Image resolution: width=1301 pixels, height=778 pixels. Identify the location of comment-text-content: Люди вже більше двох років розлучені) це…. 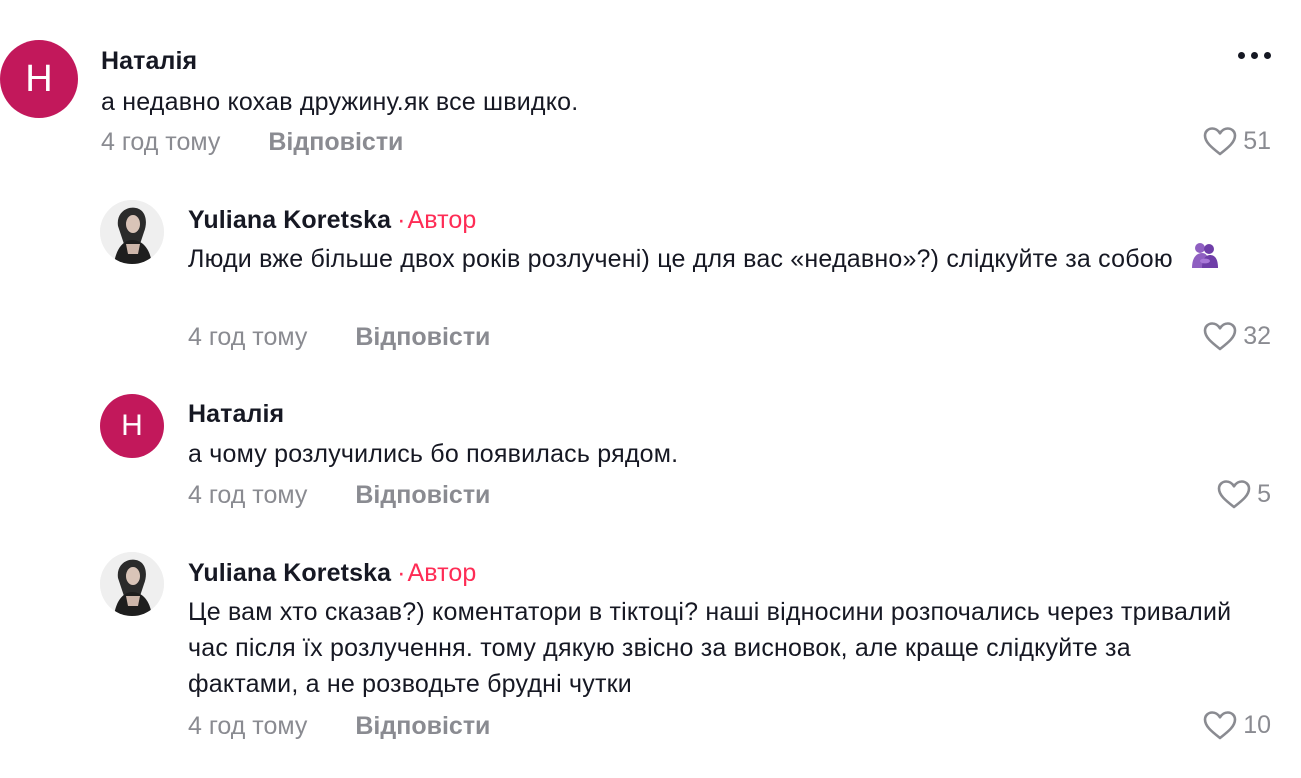
(680, 259).